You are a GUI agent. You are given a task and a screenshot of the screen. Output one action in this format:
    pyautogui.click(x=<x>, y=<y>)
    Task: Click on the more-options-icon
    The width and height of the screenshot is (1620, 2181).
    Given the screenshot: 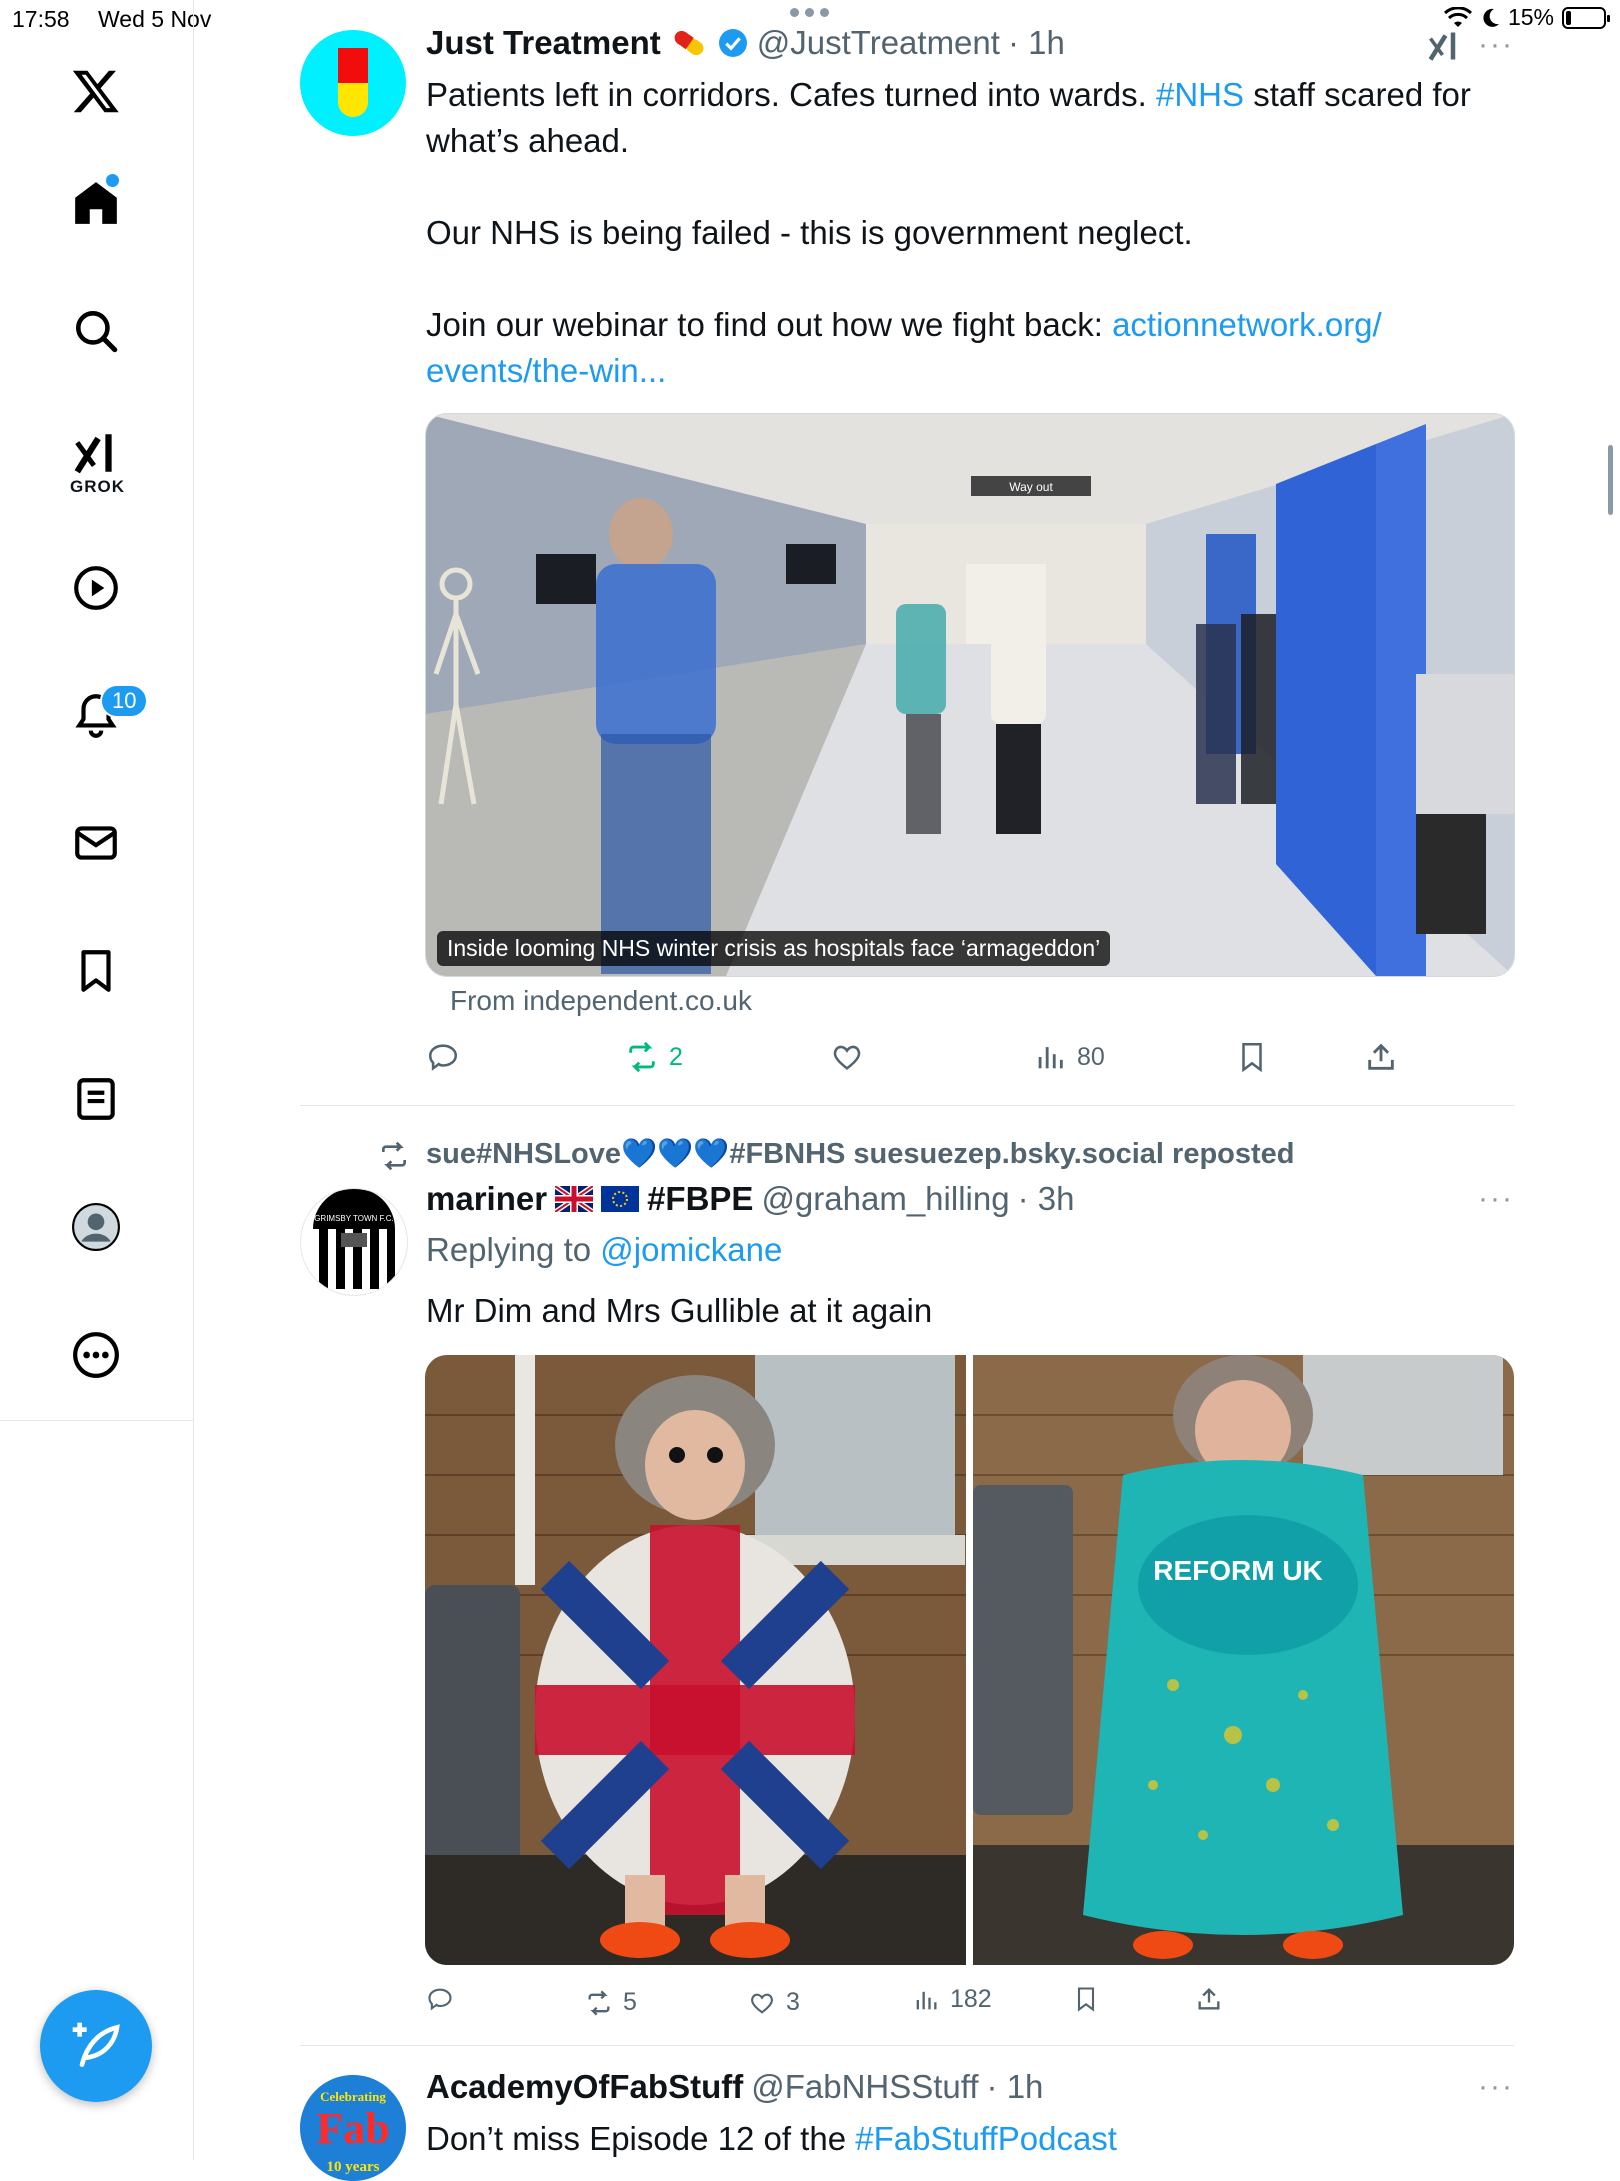 What is the action you would take?
    pyautogui.click(x=96, y=1355)
    